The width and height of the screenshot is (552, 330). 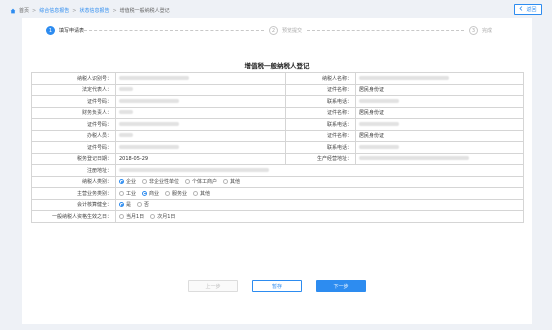 What do you see at coordinates (205, 182) in the screenshot?
I see `radio-label: 个体工商户` at bounding box center [205, 182].